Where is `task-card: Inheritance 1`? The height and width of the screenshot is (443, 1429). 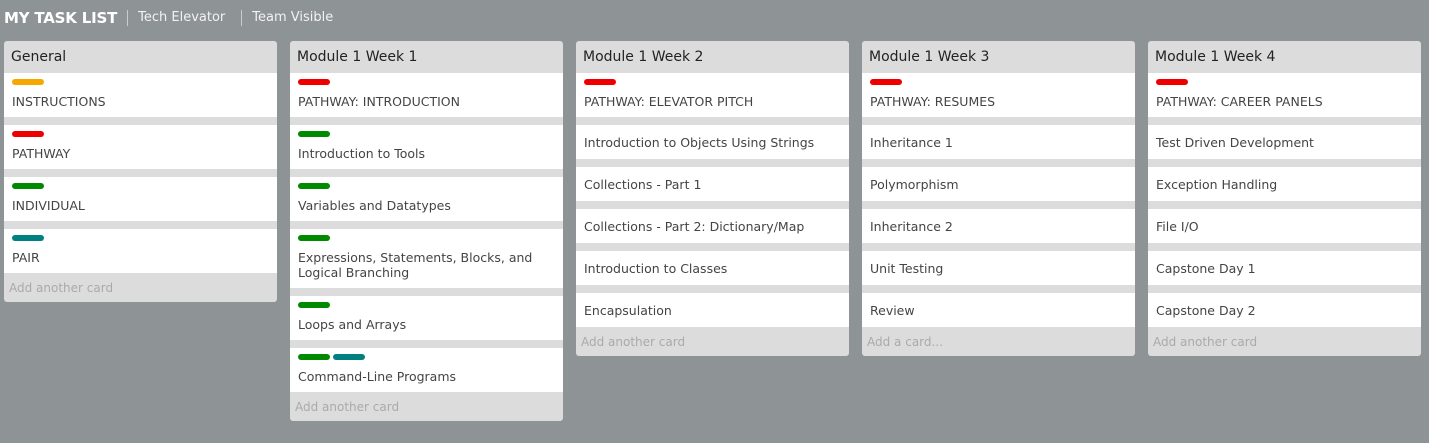
task-card: Inheritance 1 is located at coordinates (998, 142).